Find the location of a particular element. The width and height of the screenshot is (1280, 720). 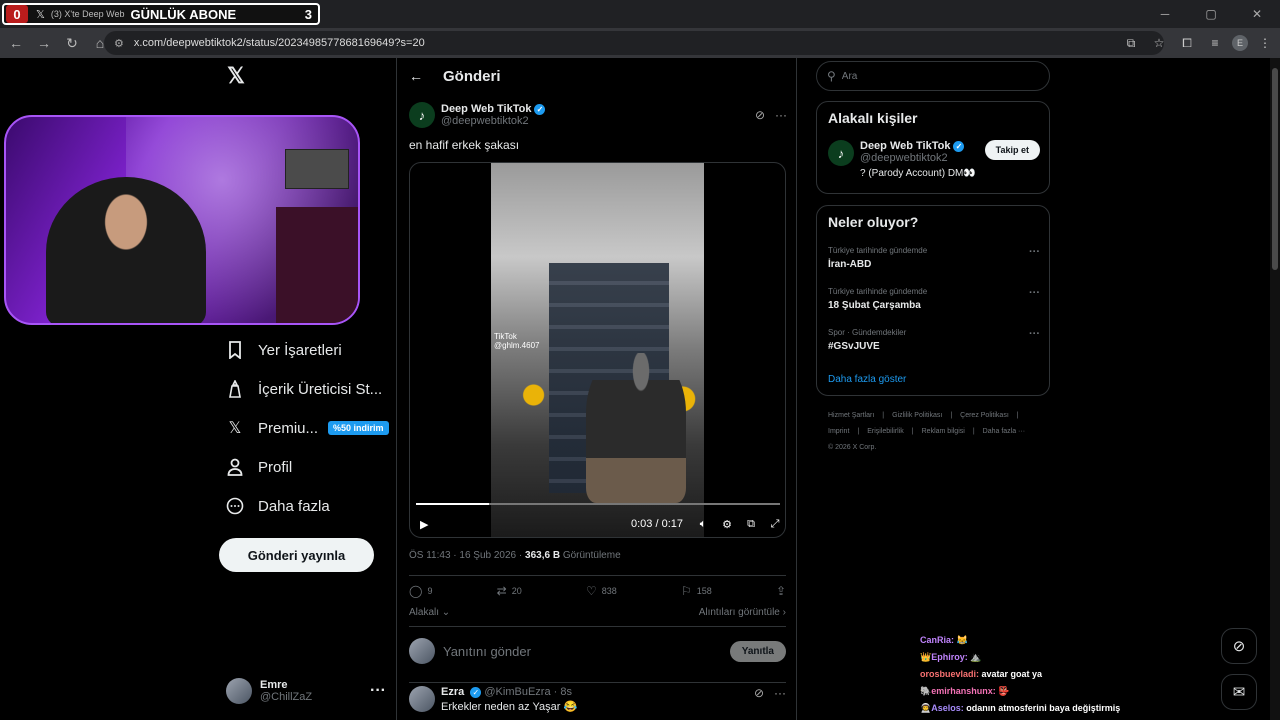

view-count: 363,6 B is located at coordinates (543, 555).